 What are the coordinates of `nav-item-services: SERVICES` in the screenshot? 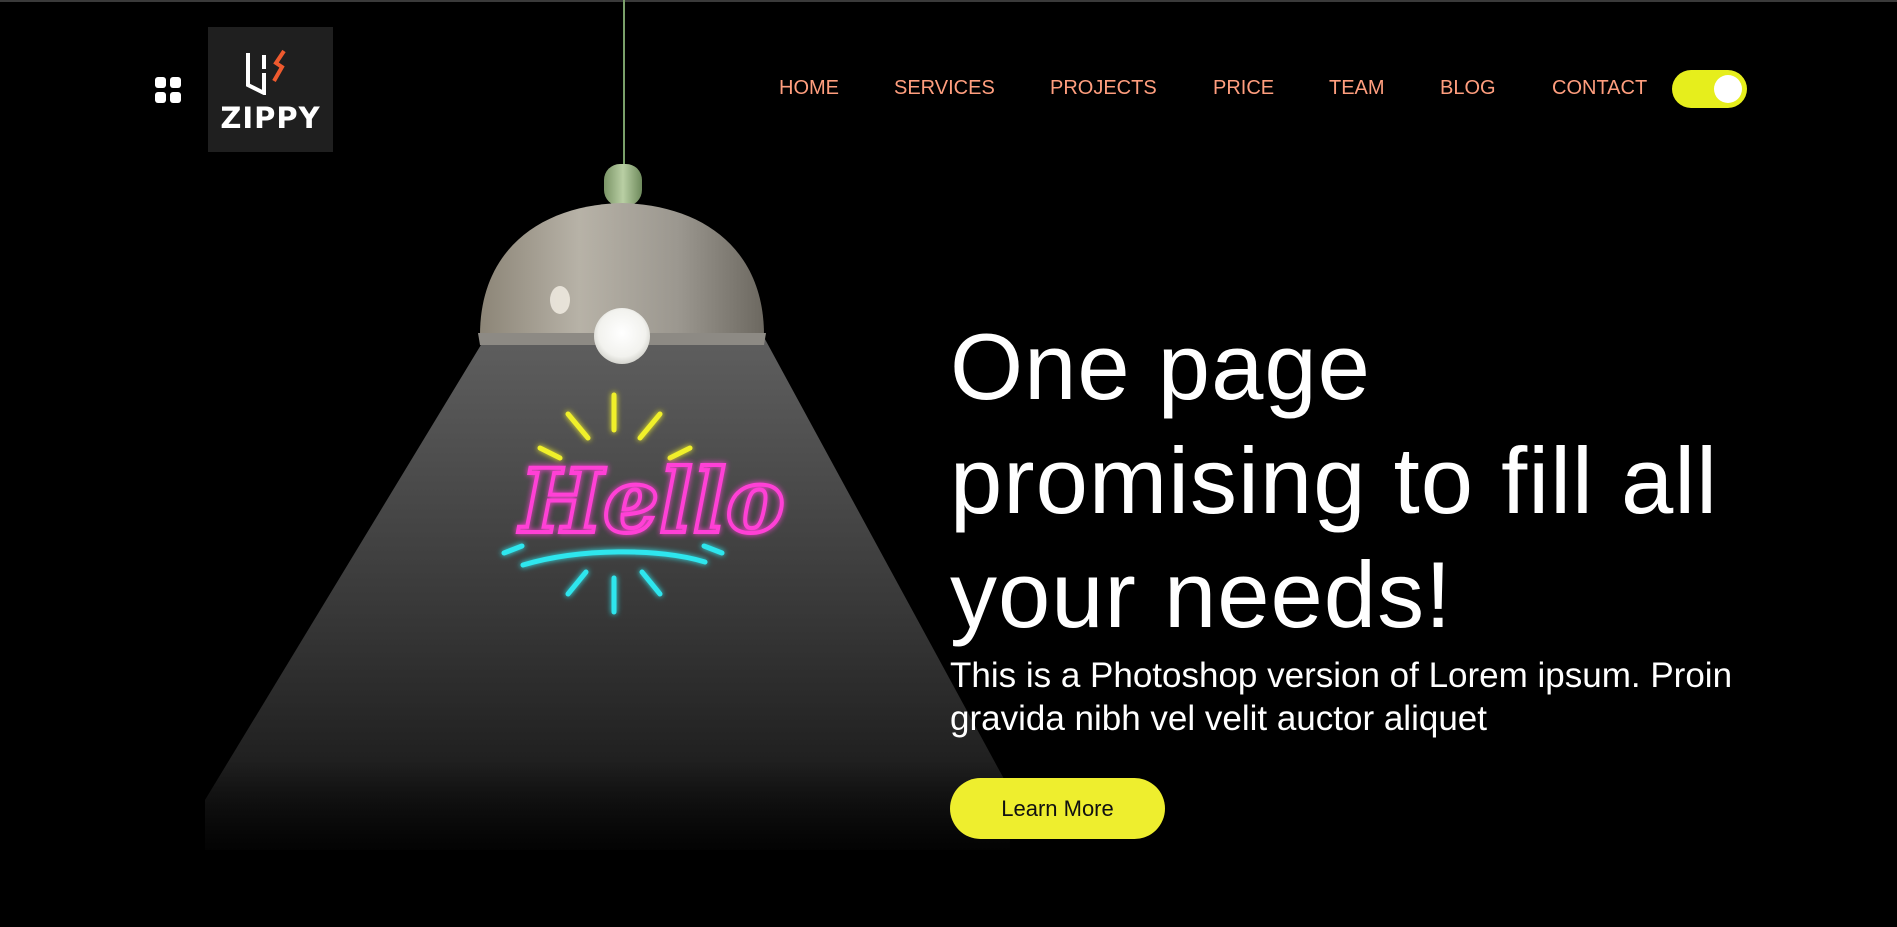 It's located at (944, 88).